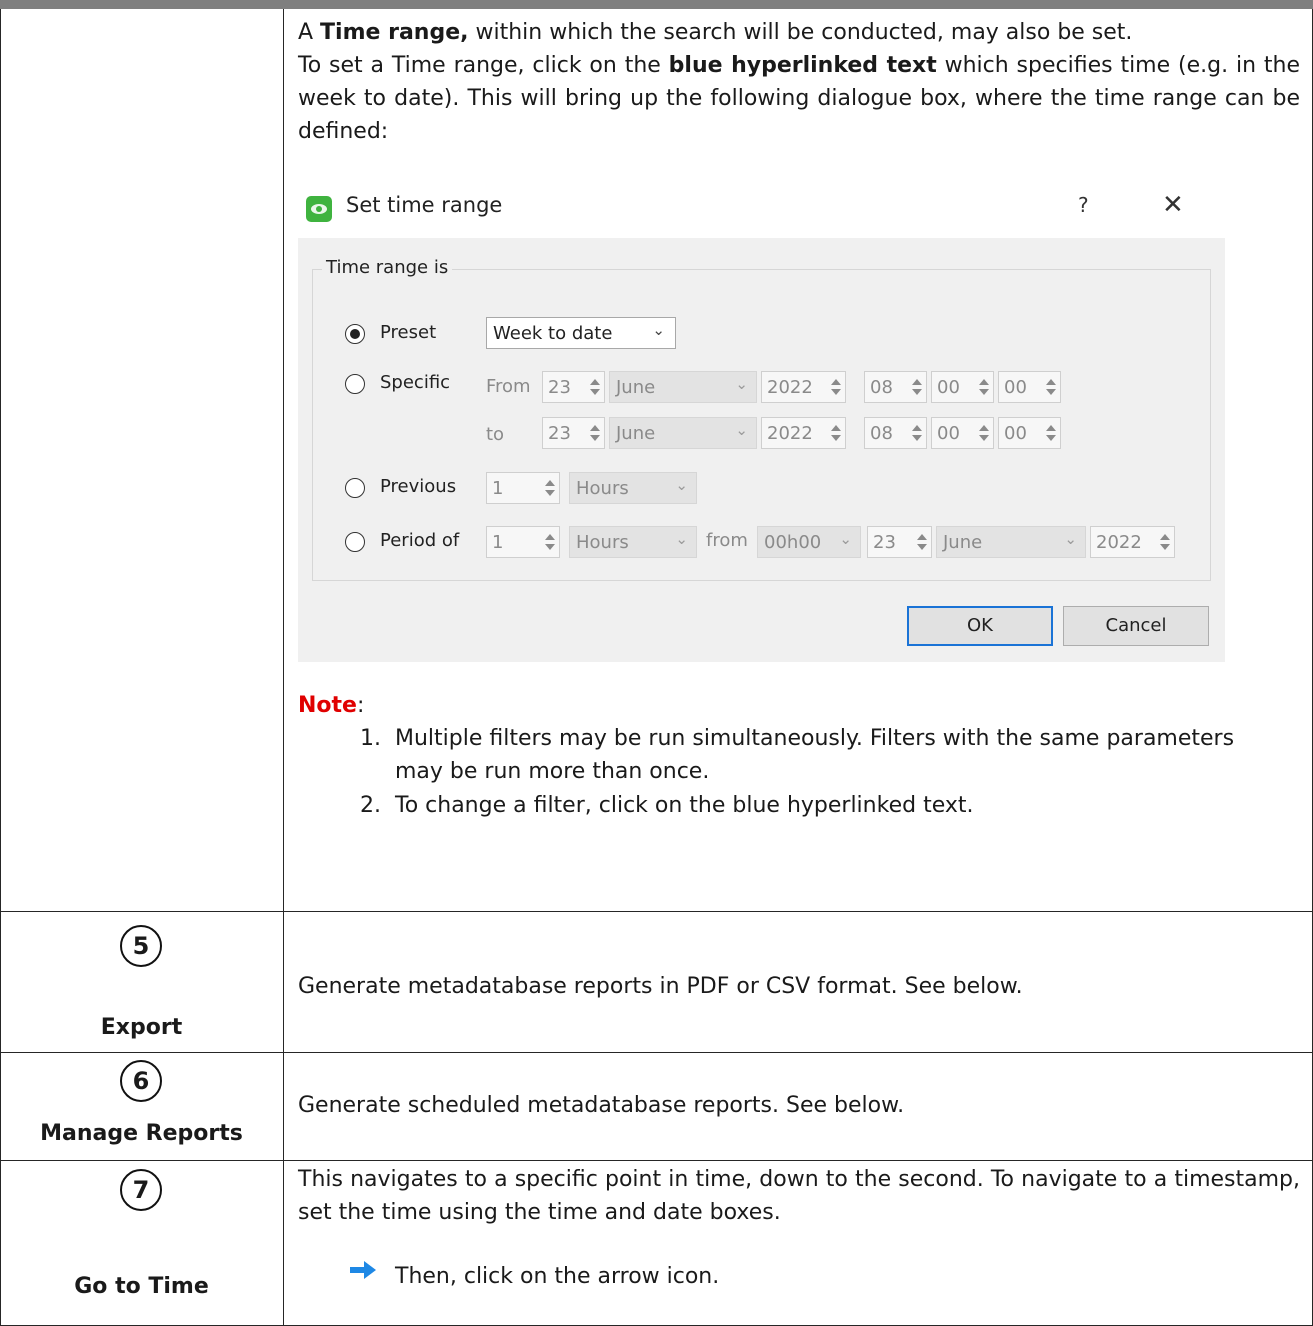 The image size is (1313, 1326). I want to click on preset-label: Preset, so click(408, 332).